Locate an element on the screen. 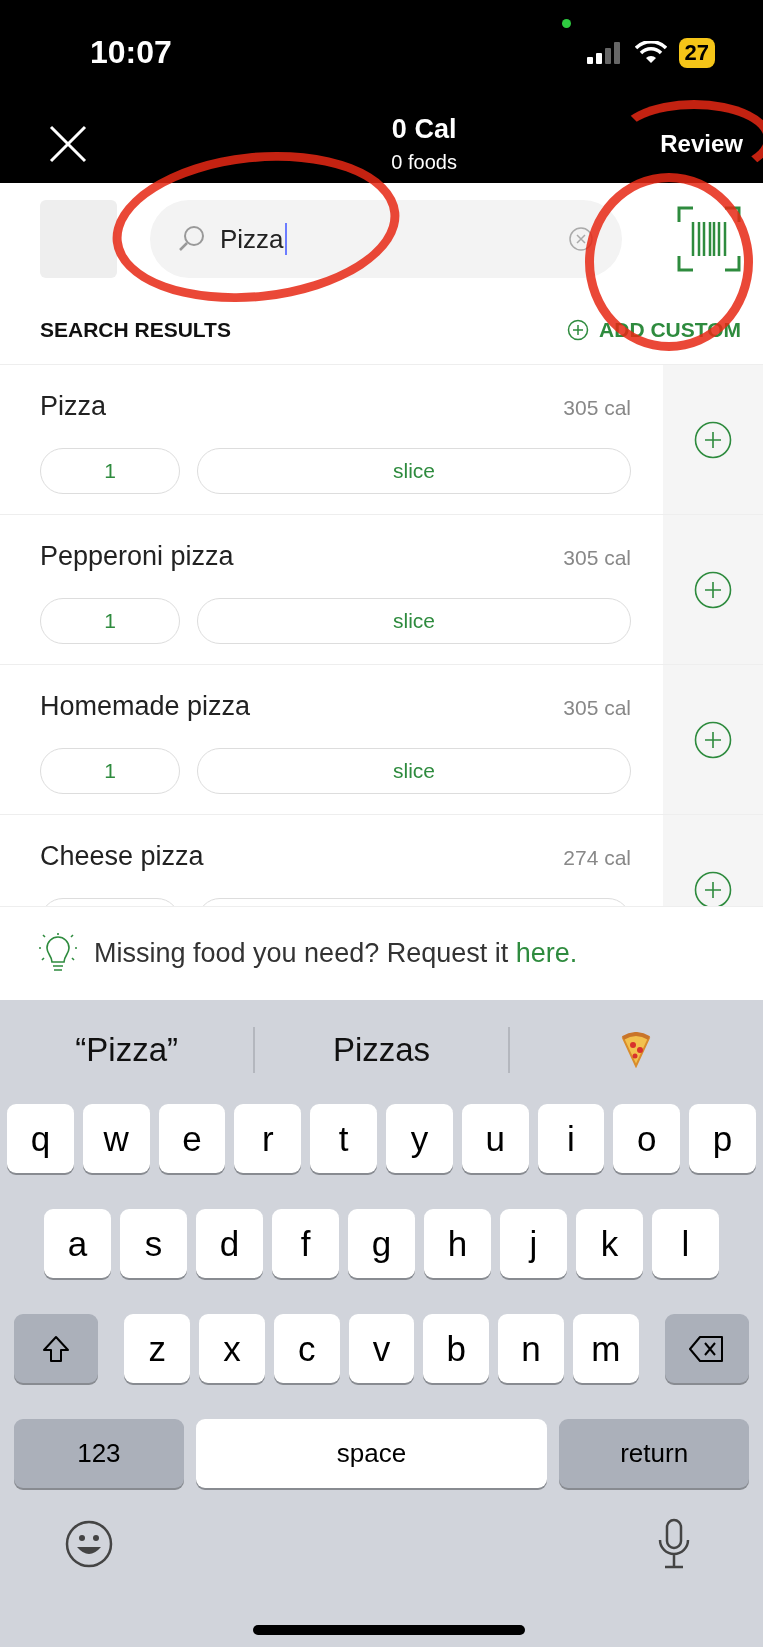 The height and width of the screenshot is (1647, 763). calorie-count: 274 cal is located at coordinates (597, 858).